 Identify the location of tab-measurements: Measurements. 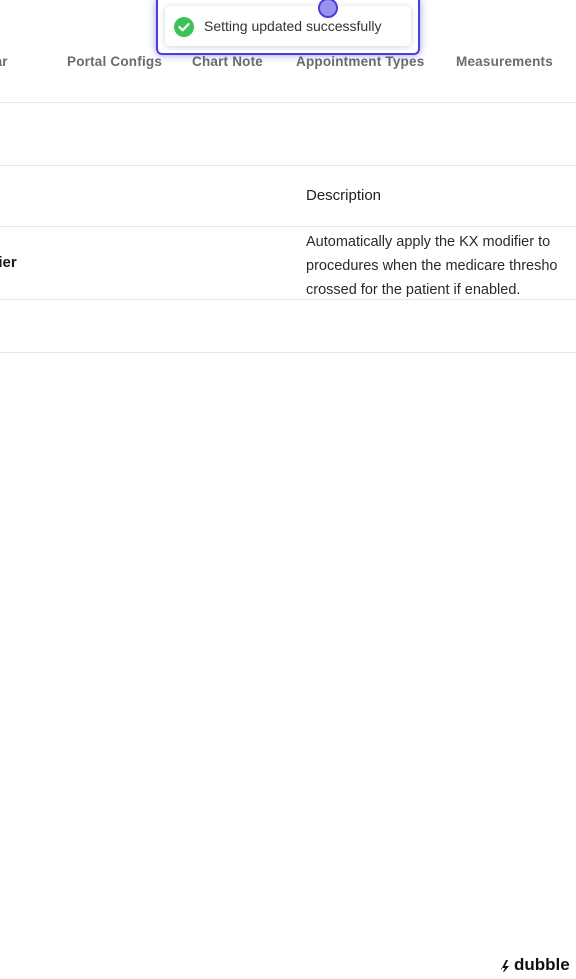
(504, 61).